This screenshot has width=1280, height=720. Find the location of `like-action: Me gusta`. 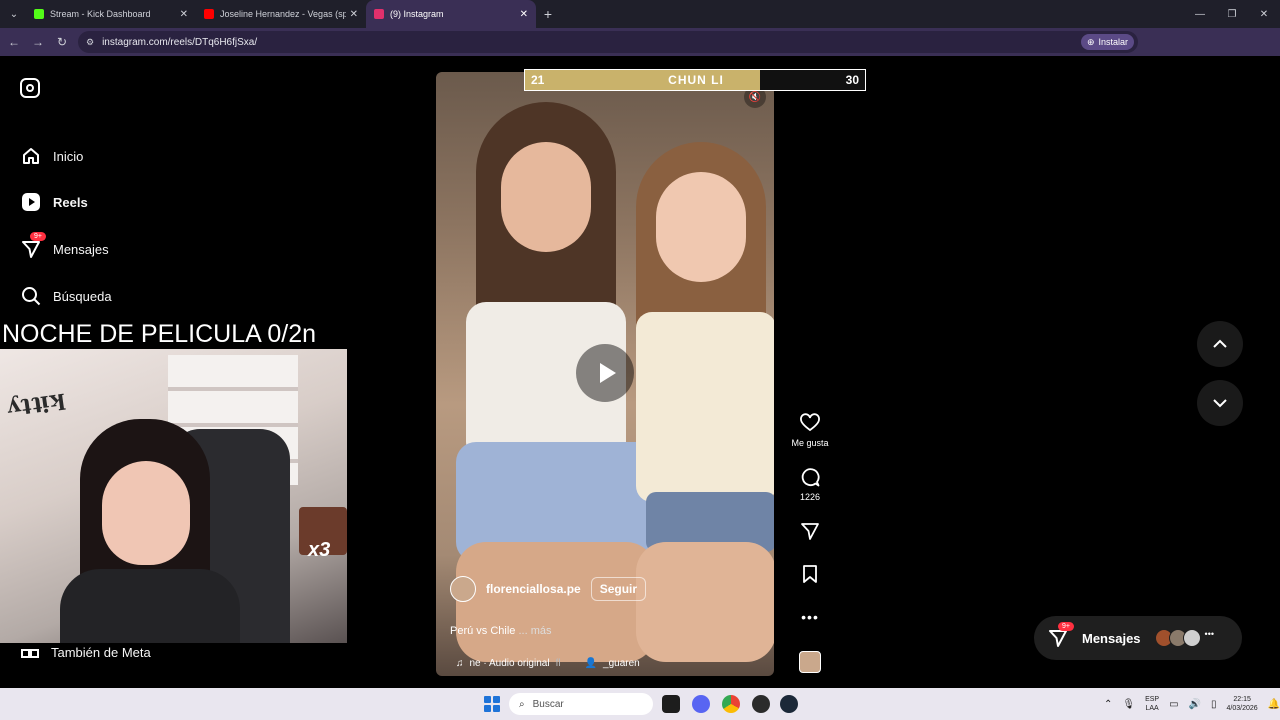

like-action: Me gusta is located at coordinates (810, 430).